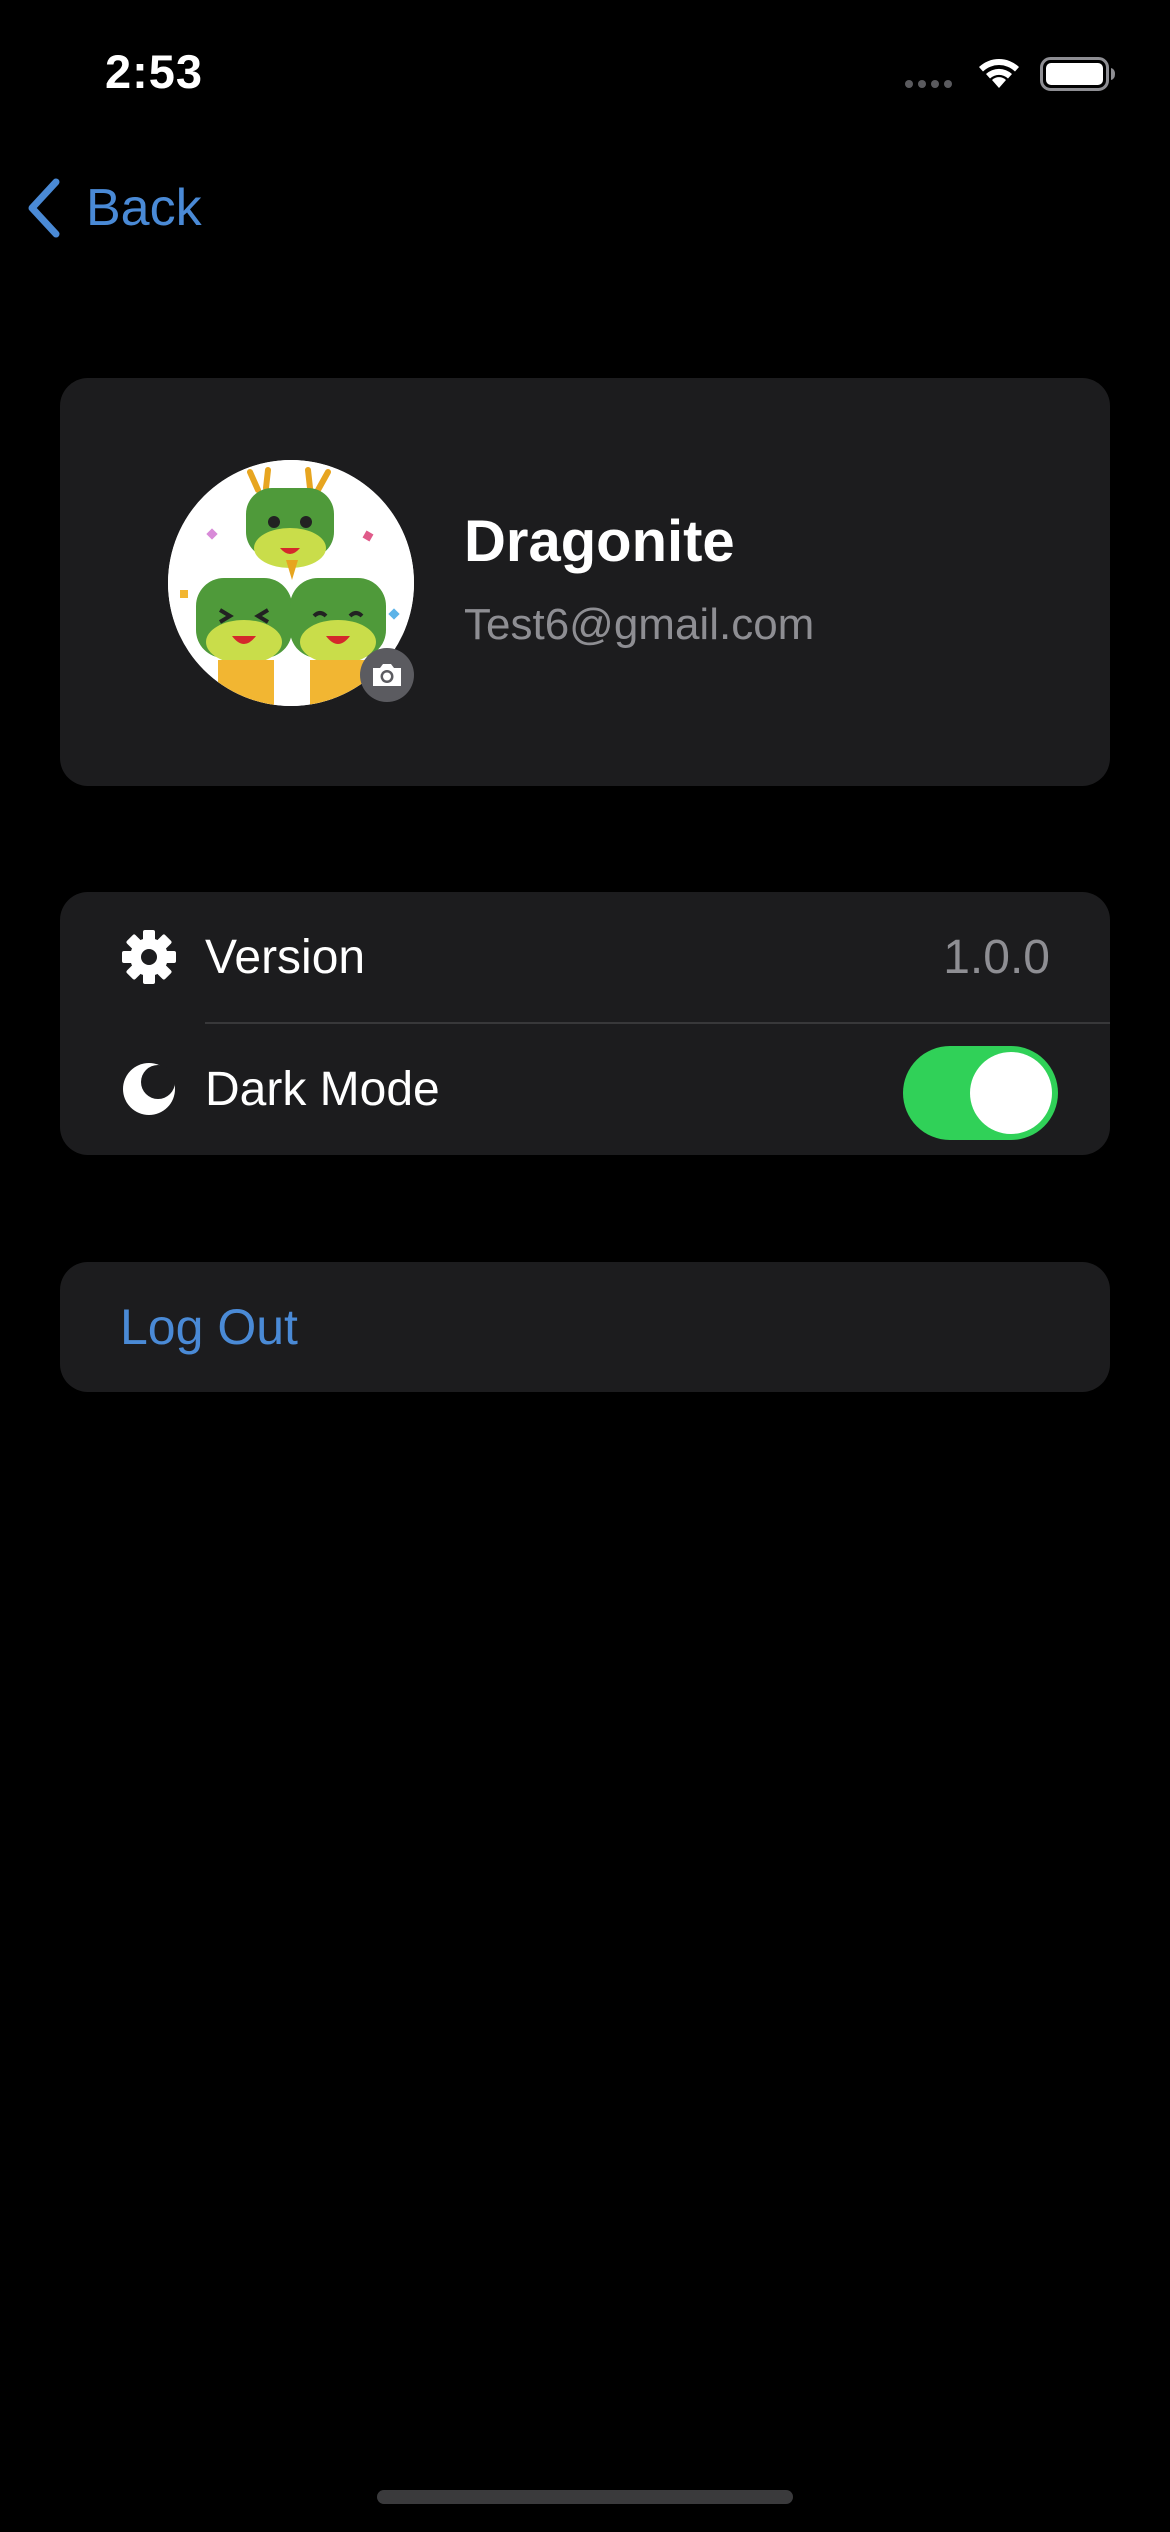 The height and width of the screenshot is (2532, 1170). What do you see at coordinates (322, 1089) in the screenshot?
I see `dark-mode-label: Dark Mode` at bounding box center [322, 1089].